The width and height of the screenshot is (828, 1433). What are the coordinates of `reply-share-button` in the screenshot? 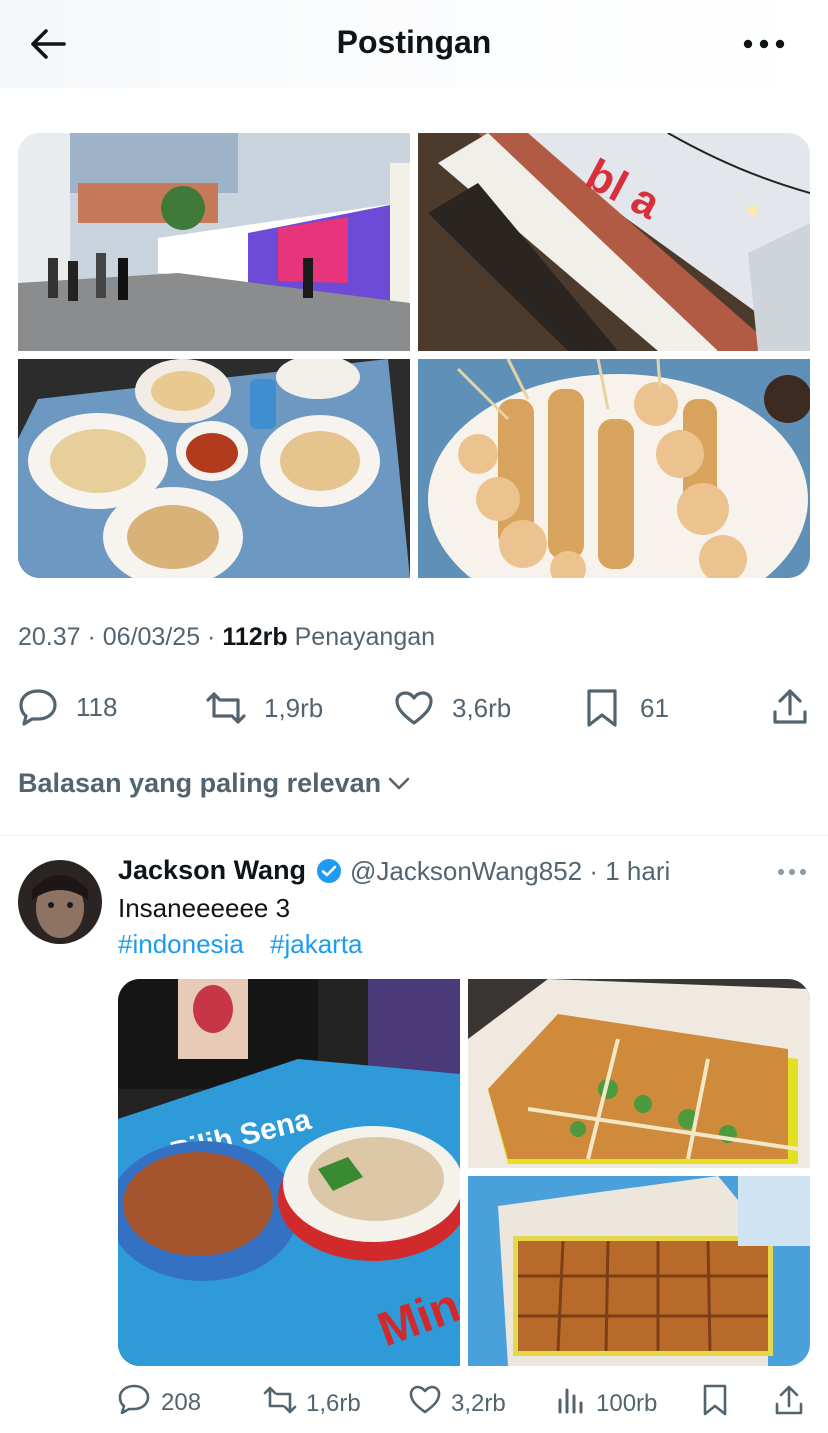 It's located at (789, 1403).